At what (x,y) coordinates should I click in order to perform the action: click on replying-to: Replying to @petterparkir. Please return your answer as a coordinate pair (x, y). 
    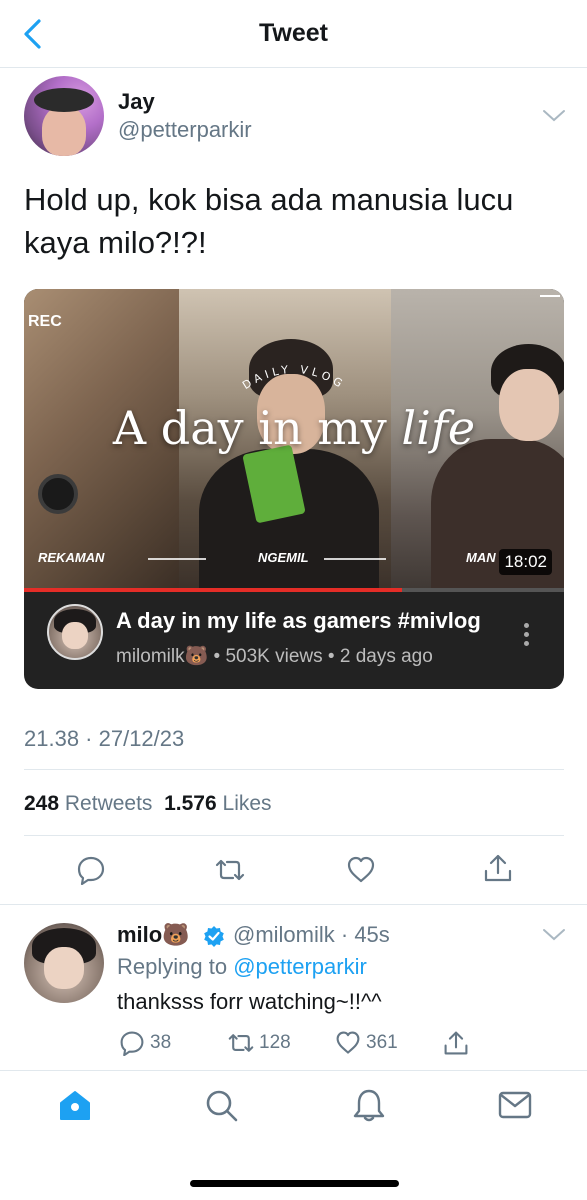
    Looking at the image, I should click on (242, 967).